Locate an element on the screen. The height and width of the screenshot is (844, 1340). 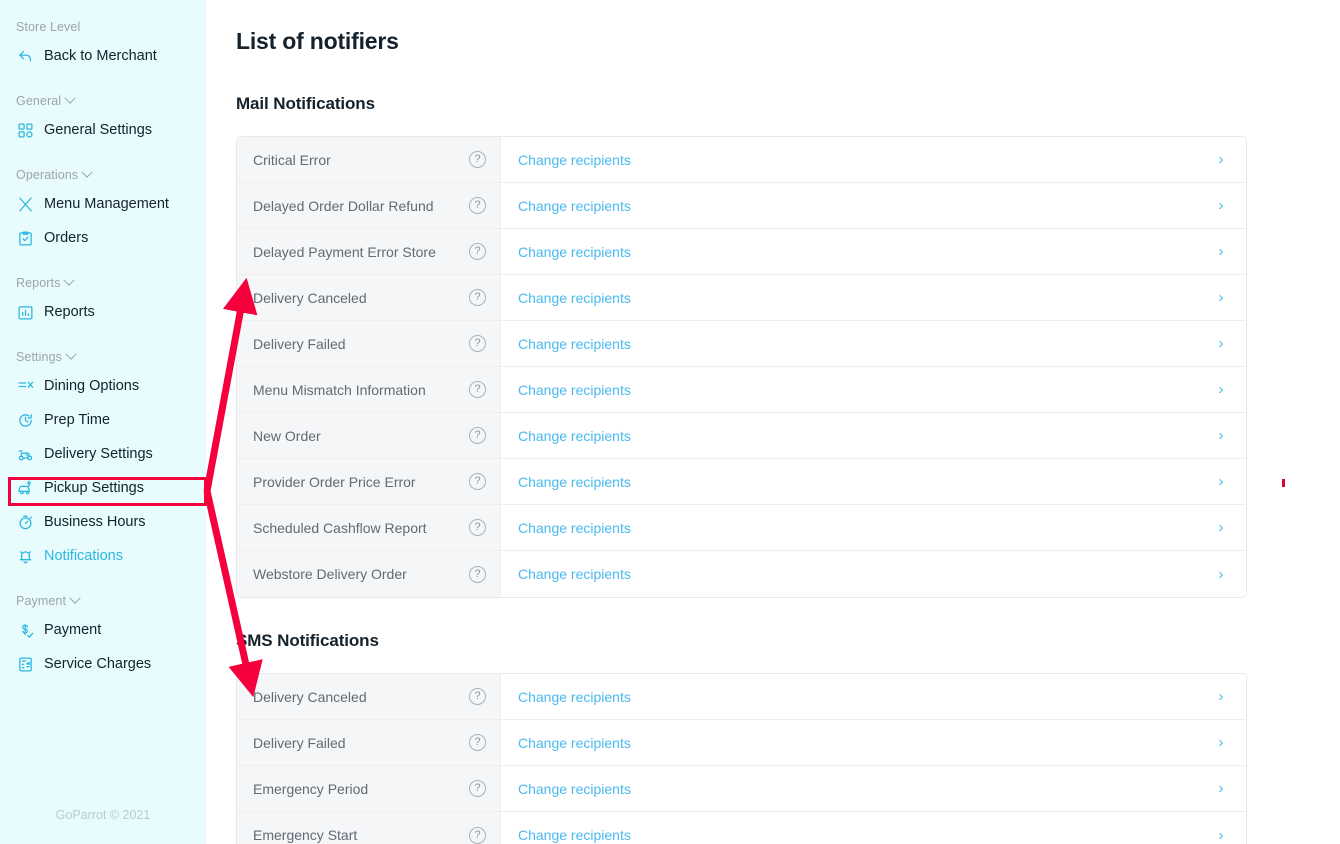
notifier-name-cell: Delivery Canceled? is located at coordinates (369, 696).